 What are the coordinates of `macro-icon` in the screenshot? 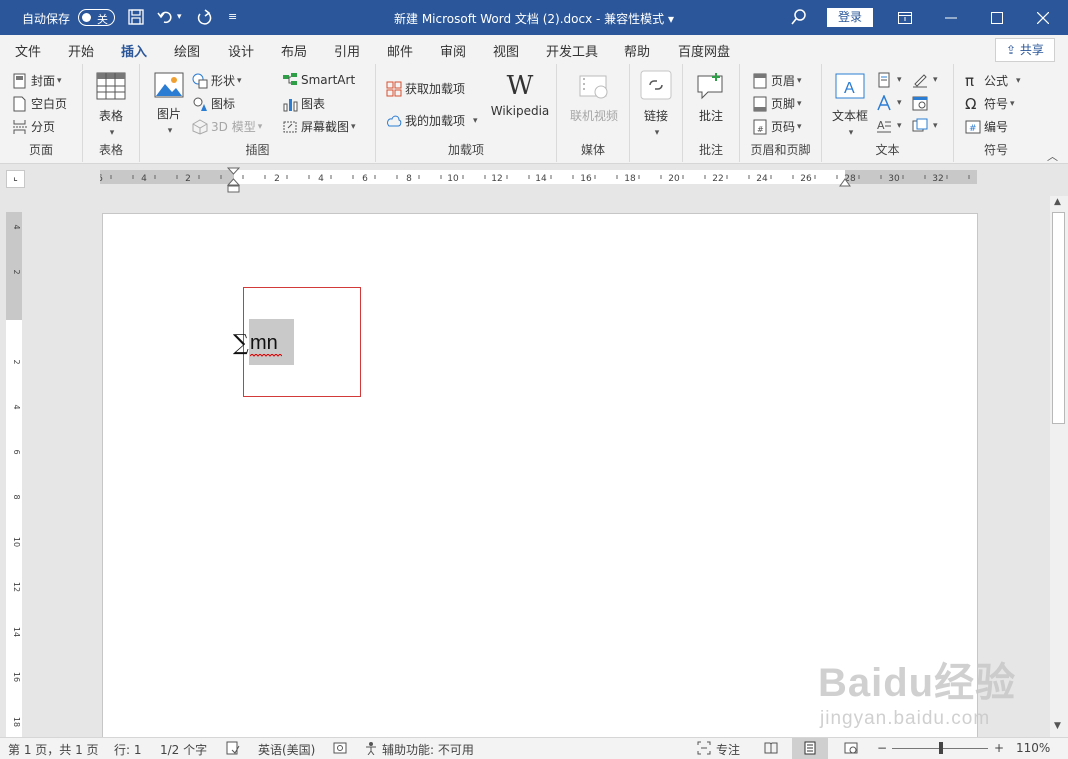 It's located at (340, 749).